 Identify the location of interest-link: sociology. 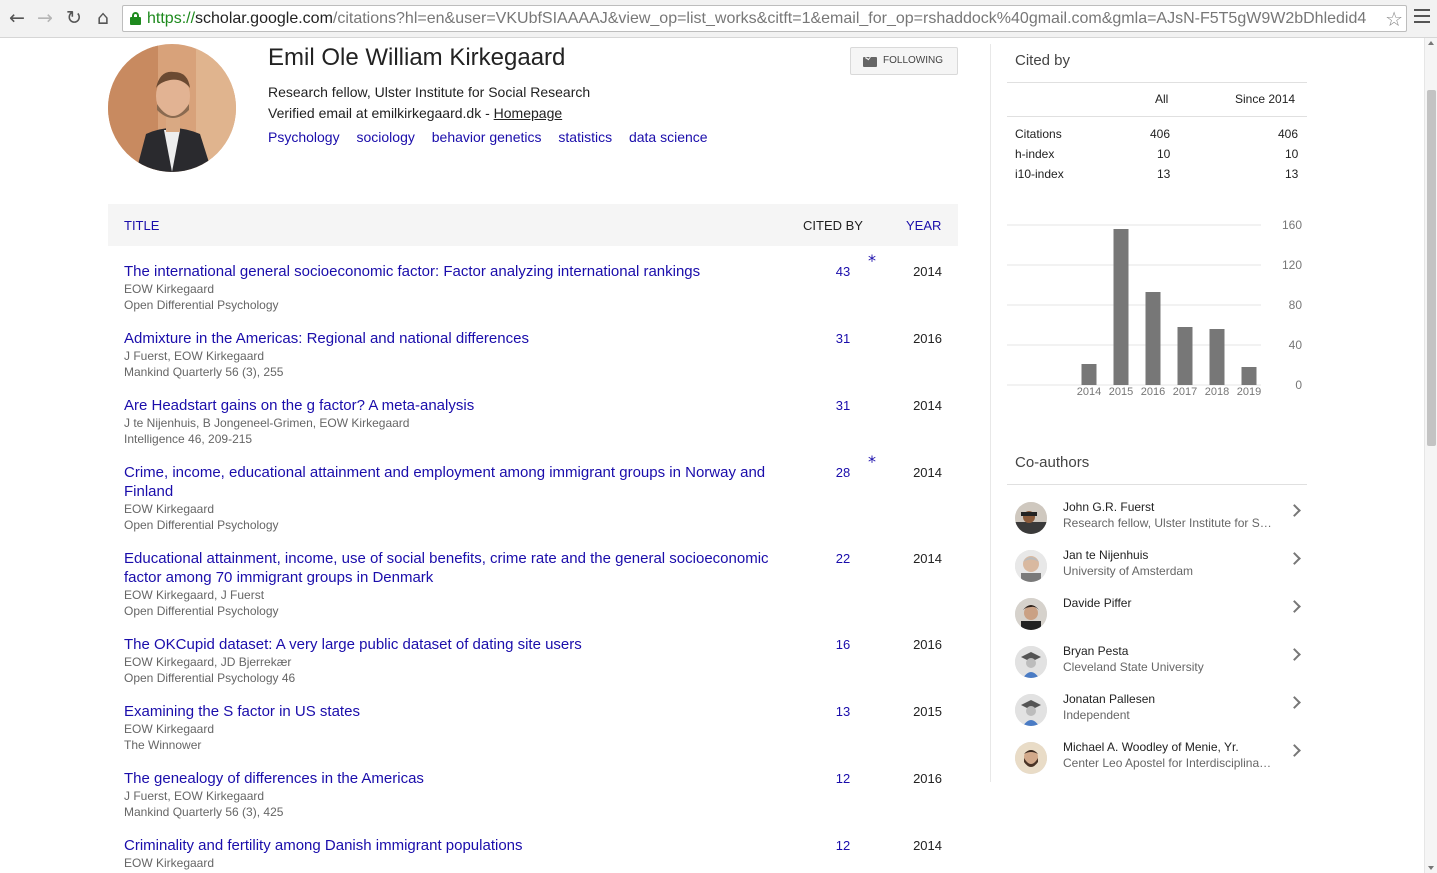
(385, 137).